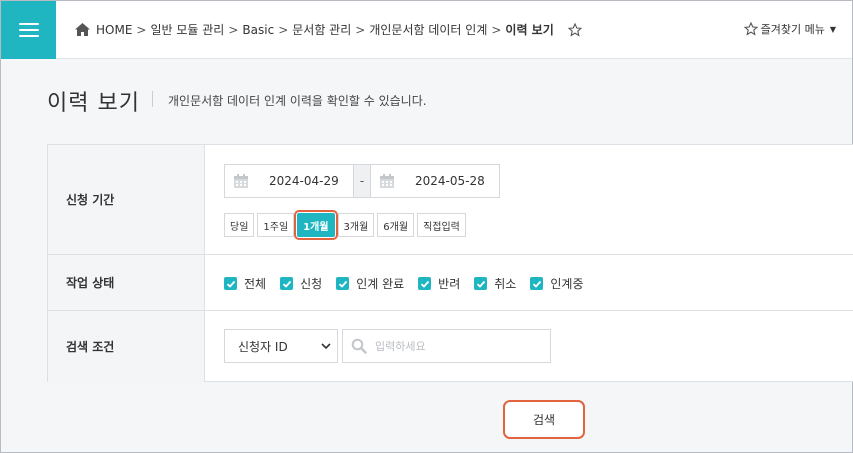  I want to click on period-label: 신청 기간, so click(126, 199).